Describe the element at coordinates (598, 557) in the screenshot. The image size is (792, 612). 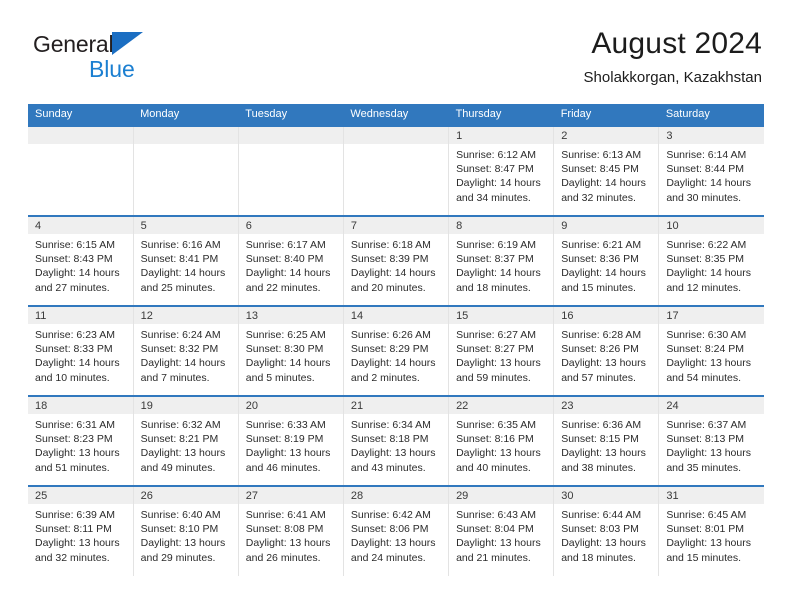
I see `daylight-duration-line2: and 18 minutes.` at that location.